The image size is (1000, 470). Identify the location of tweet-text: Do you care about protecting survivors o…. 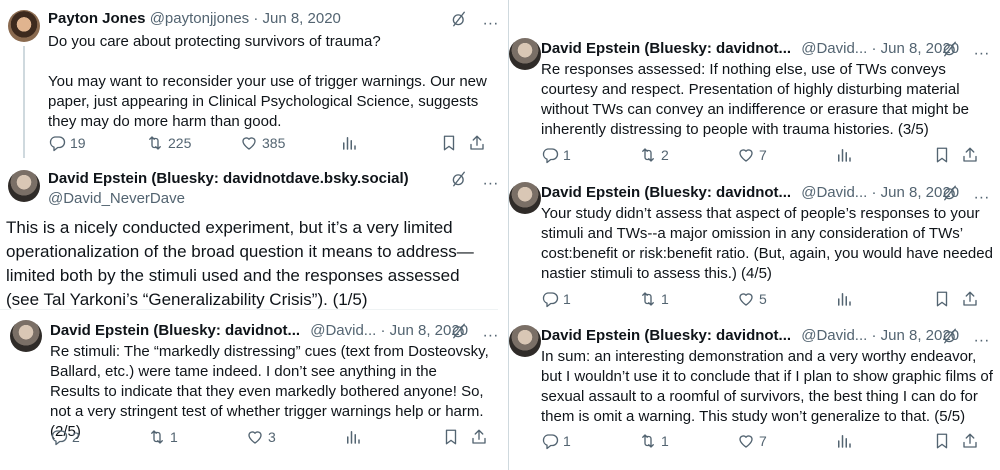
(267, 81).